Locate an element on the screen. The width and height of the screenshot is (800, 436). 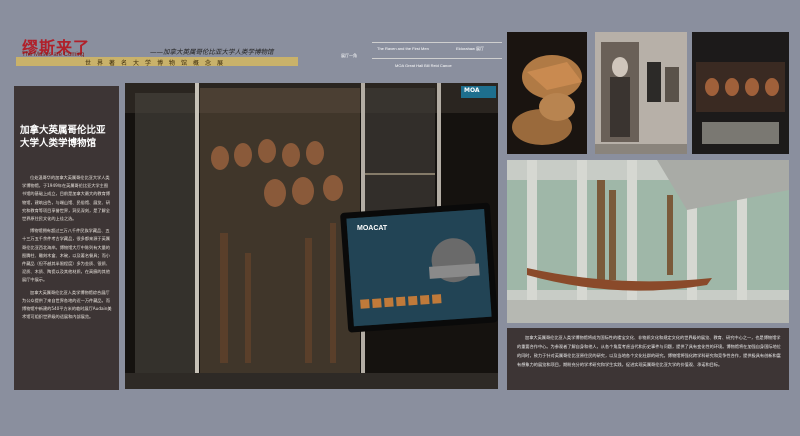
great-hall-canoe-photo is located at coordinates (648, 241).